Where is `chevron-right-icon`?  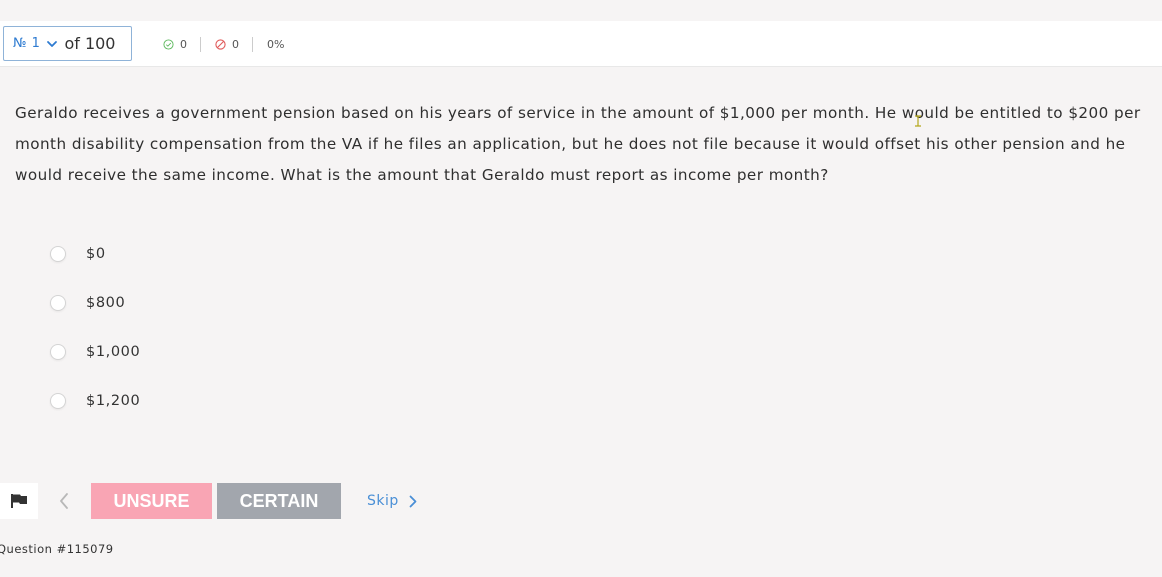
chevron-right-icon is located at coordinates (413, 501).